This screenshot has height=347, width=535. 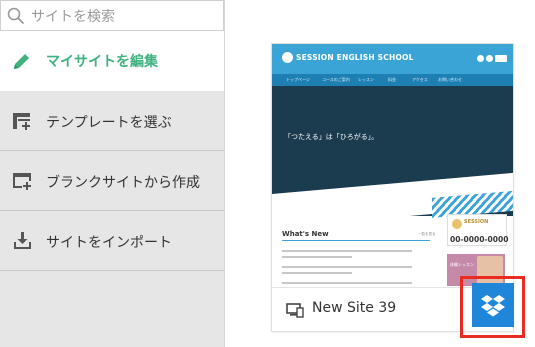 I want to click on thumb-phone: 00-0000-0000, so click(x=479, y=239).